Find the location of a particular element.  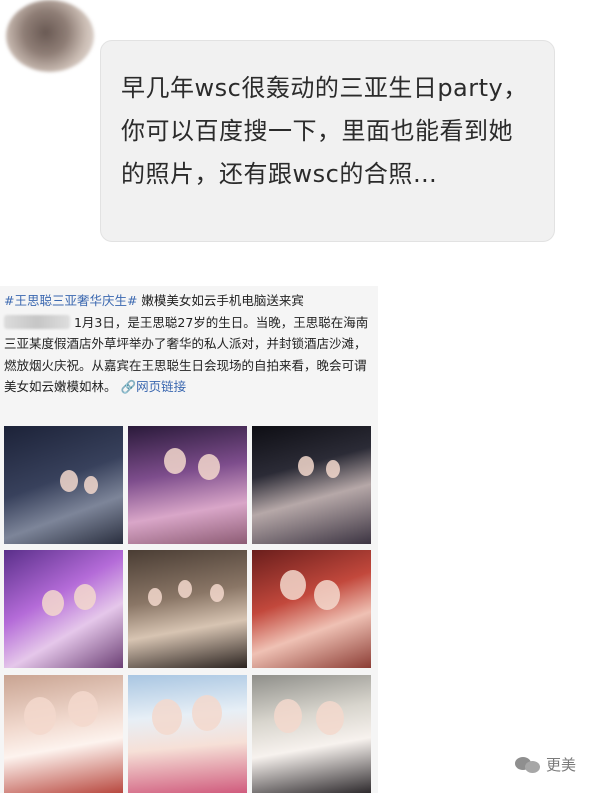

blurred-username is located at coordinates (37, 321).